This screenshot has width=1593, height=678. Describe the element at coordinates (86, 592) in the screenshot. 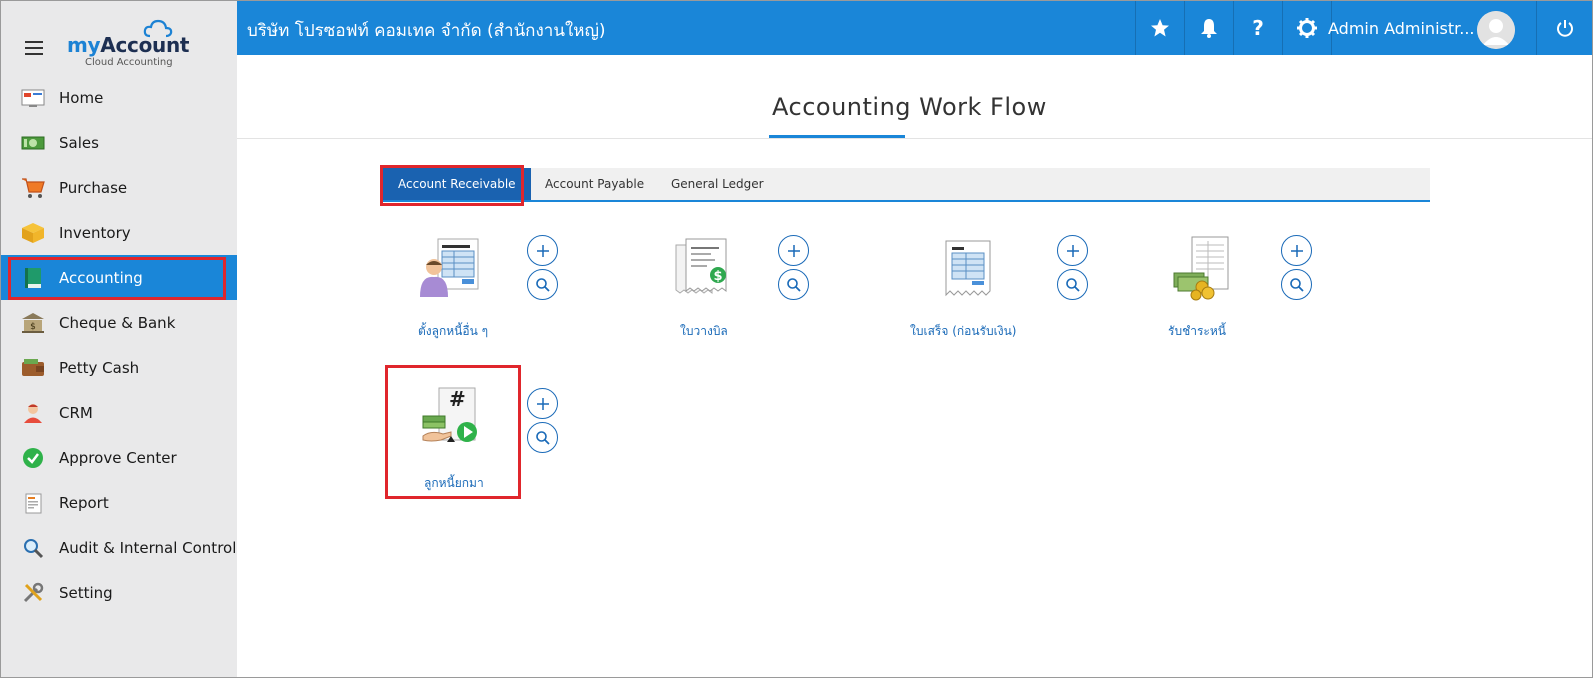

I see `sidebar-item-label: Setting` at that location.